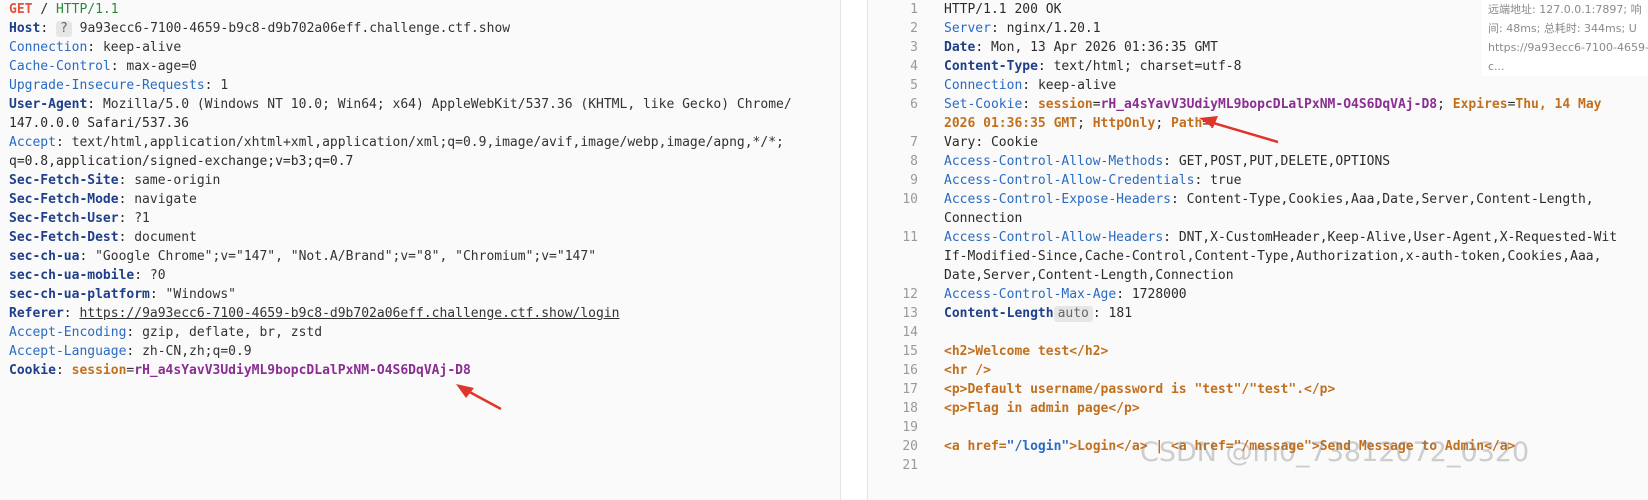  Describe the element at coordinates (914, 66) in the screenshot. I see `line-number: 4` at that location.